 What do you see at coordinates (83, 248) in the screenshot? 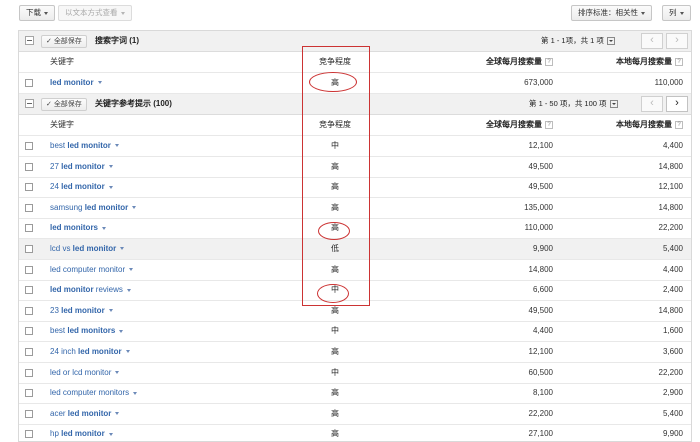
I see `keyword-link: lcd vs led monitor` at bounding box center [83, 248].